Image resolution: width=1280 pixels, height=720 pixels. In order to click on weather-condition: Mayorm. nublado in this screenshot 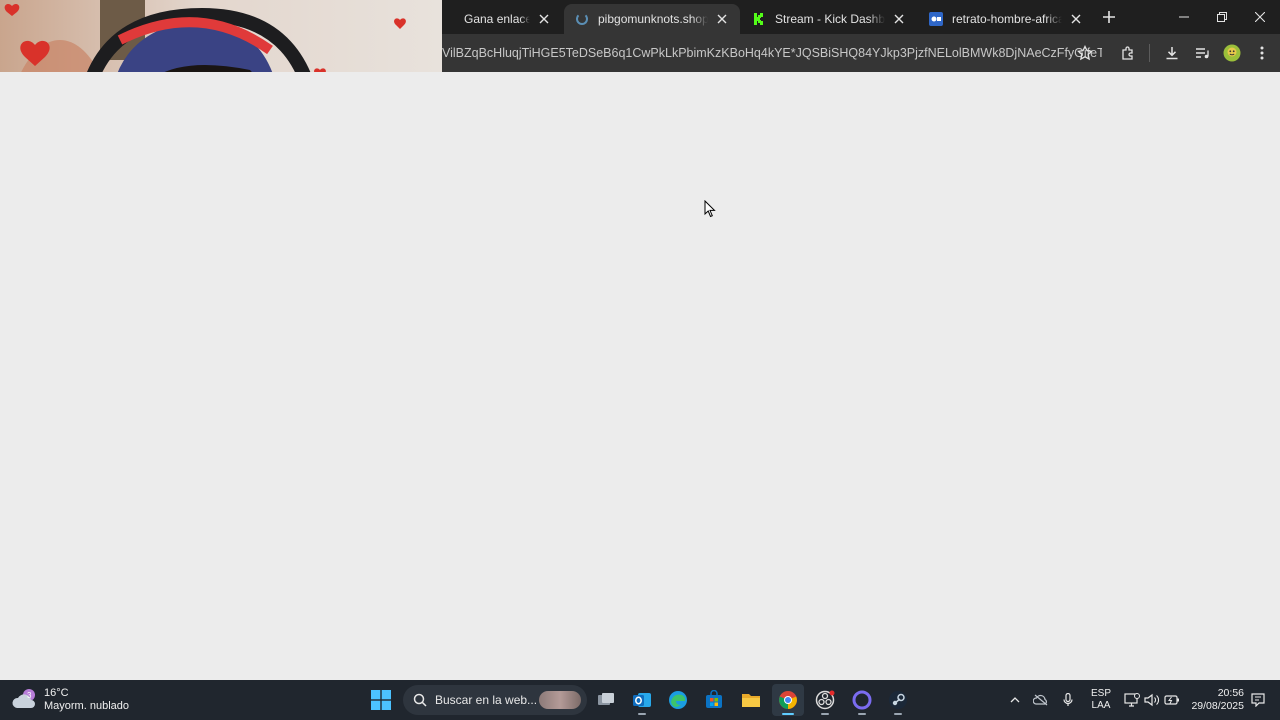, I will do `click(86, 706)`.